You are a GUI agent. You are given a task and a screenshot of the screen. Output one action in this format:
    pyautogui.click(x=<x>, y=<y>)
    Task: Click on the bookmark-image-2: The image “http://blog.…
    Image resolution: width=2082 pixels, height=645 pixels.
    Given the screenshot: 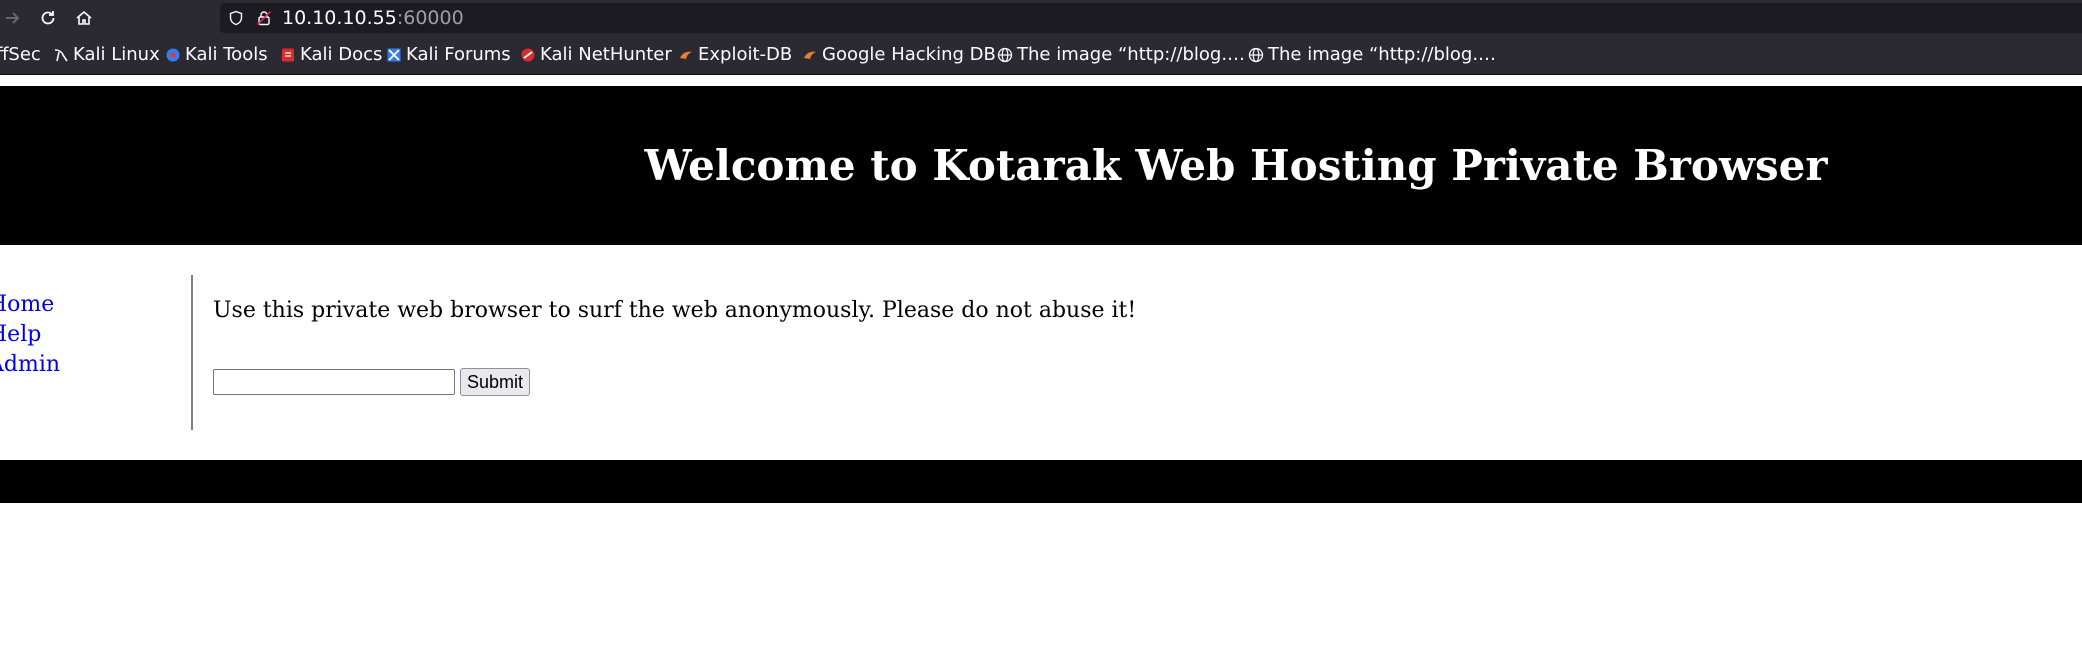 What is the action you would take?
    pyautogui.click(x=1372, y=55)
    